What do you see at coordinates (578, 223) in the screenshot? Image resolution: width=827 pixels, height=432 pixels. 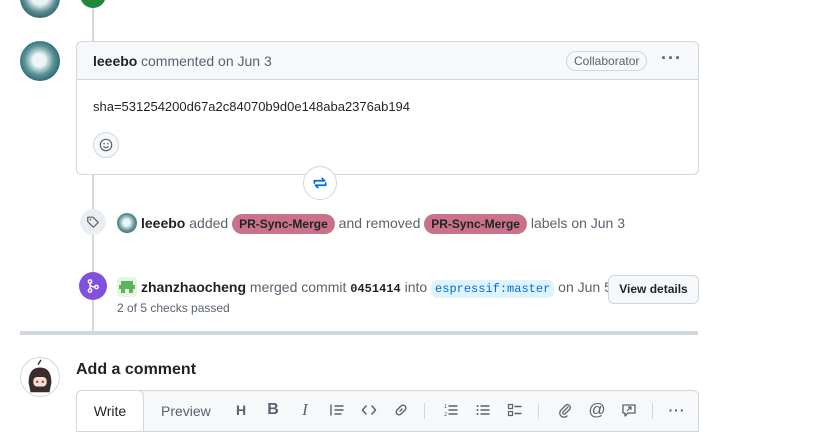 I see `label-event-suffix: labels on Jun 3` at bounding box center [578, 223].